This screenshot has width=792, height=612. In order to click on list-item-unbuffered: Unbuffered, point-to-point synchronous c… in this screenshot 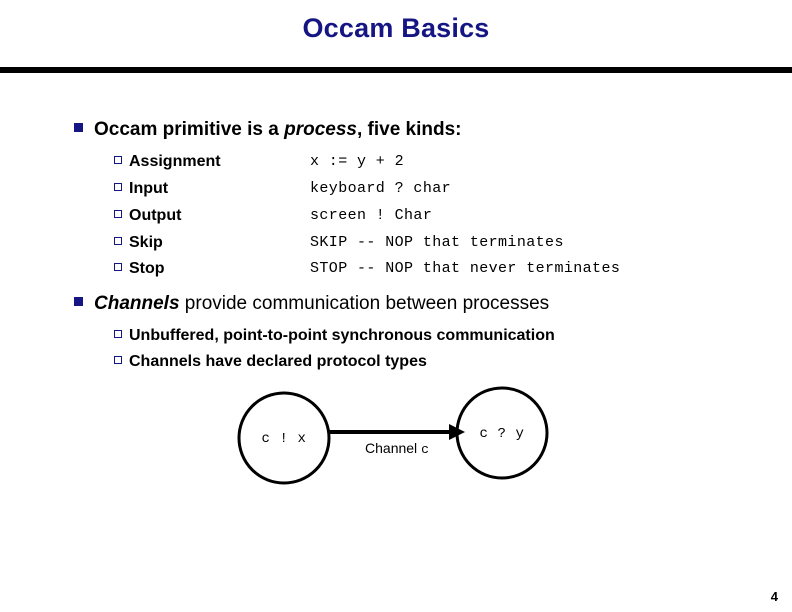, I will do `click(334, 336)`.